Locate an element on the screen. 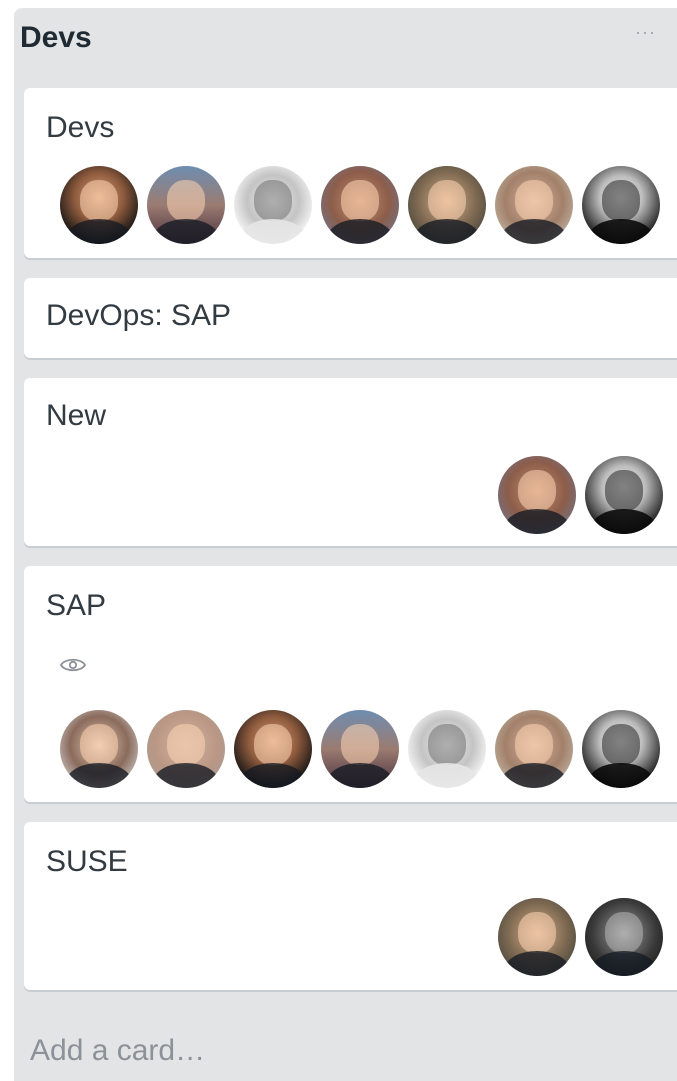 The image size is (677, 1081). eye-icon is located at coordinates (73, 665).